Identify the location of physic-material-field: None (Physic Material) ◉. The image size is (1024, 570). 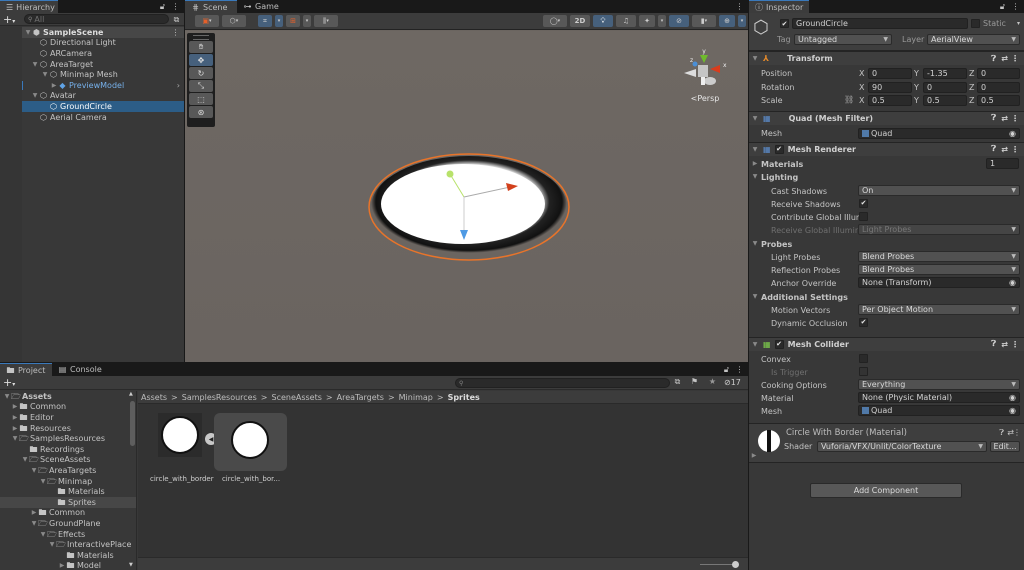
(939, 397).